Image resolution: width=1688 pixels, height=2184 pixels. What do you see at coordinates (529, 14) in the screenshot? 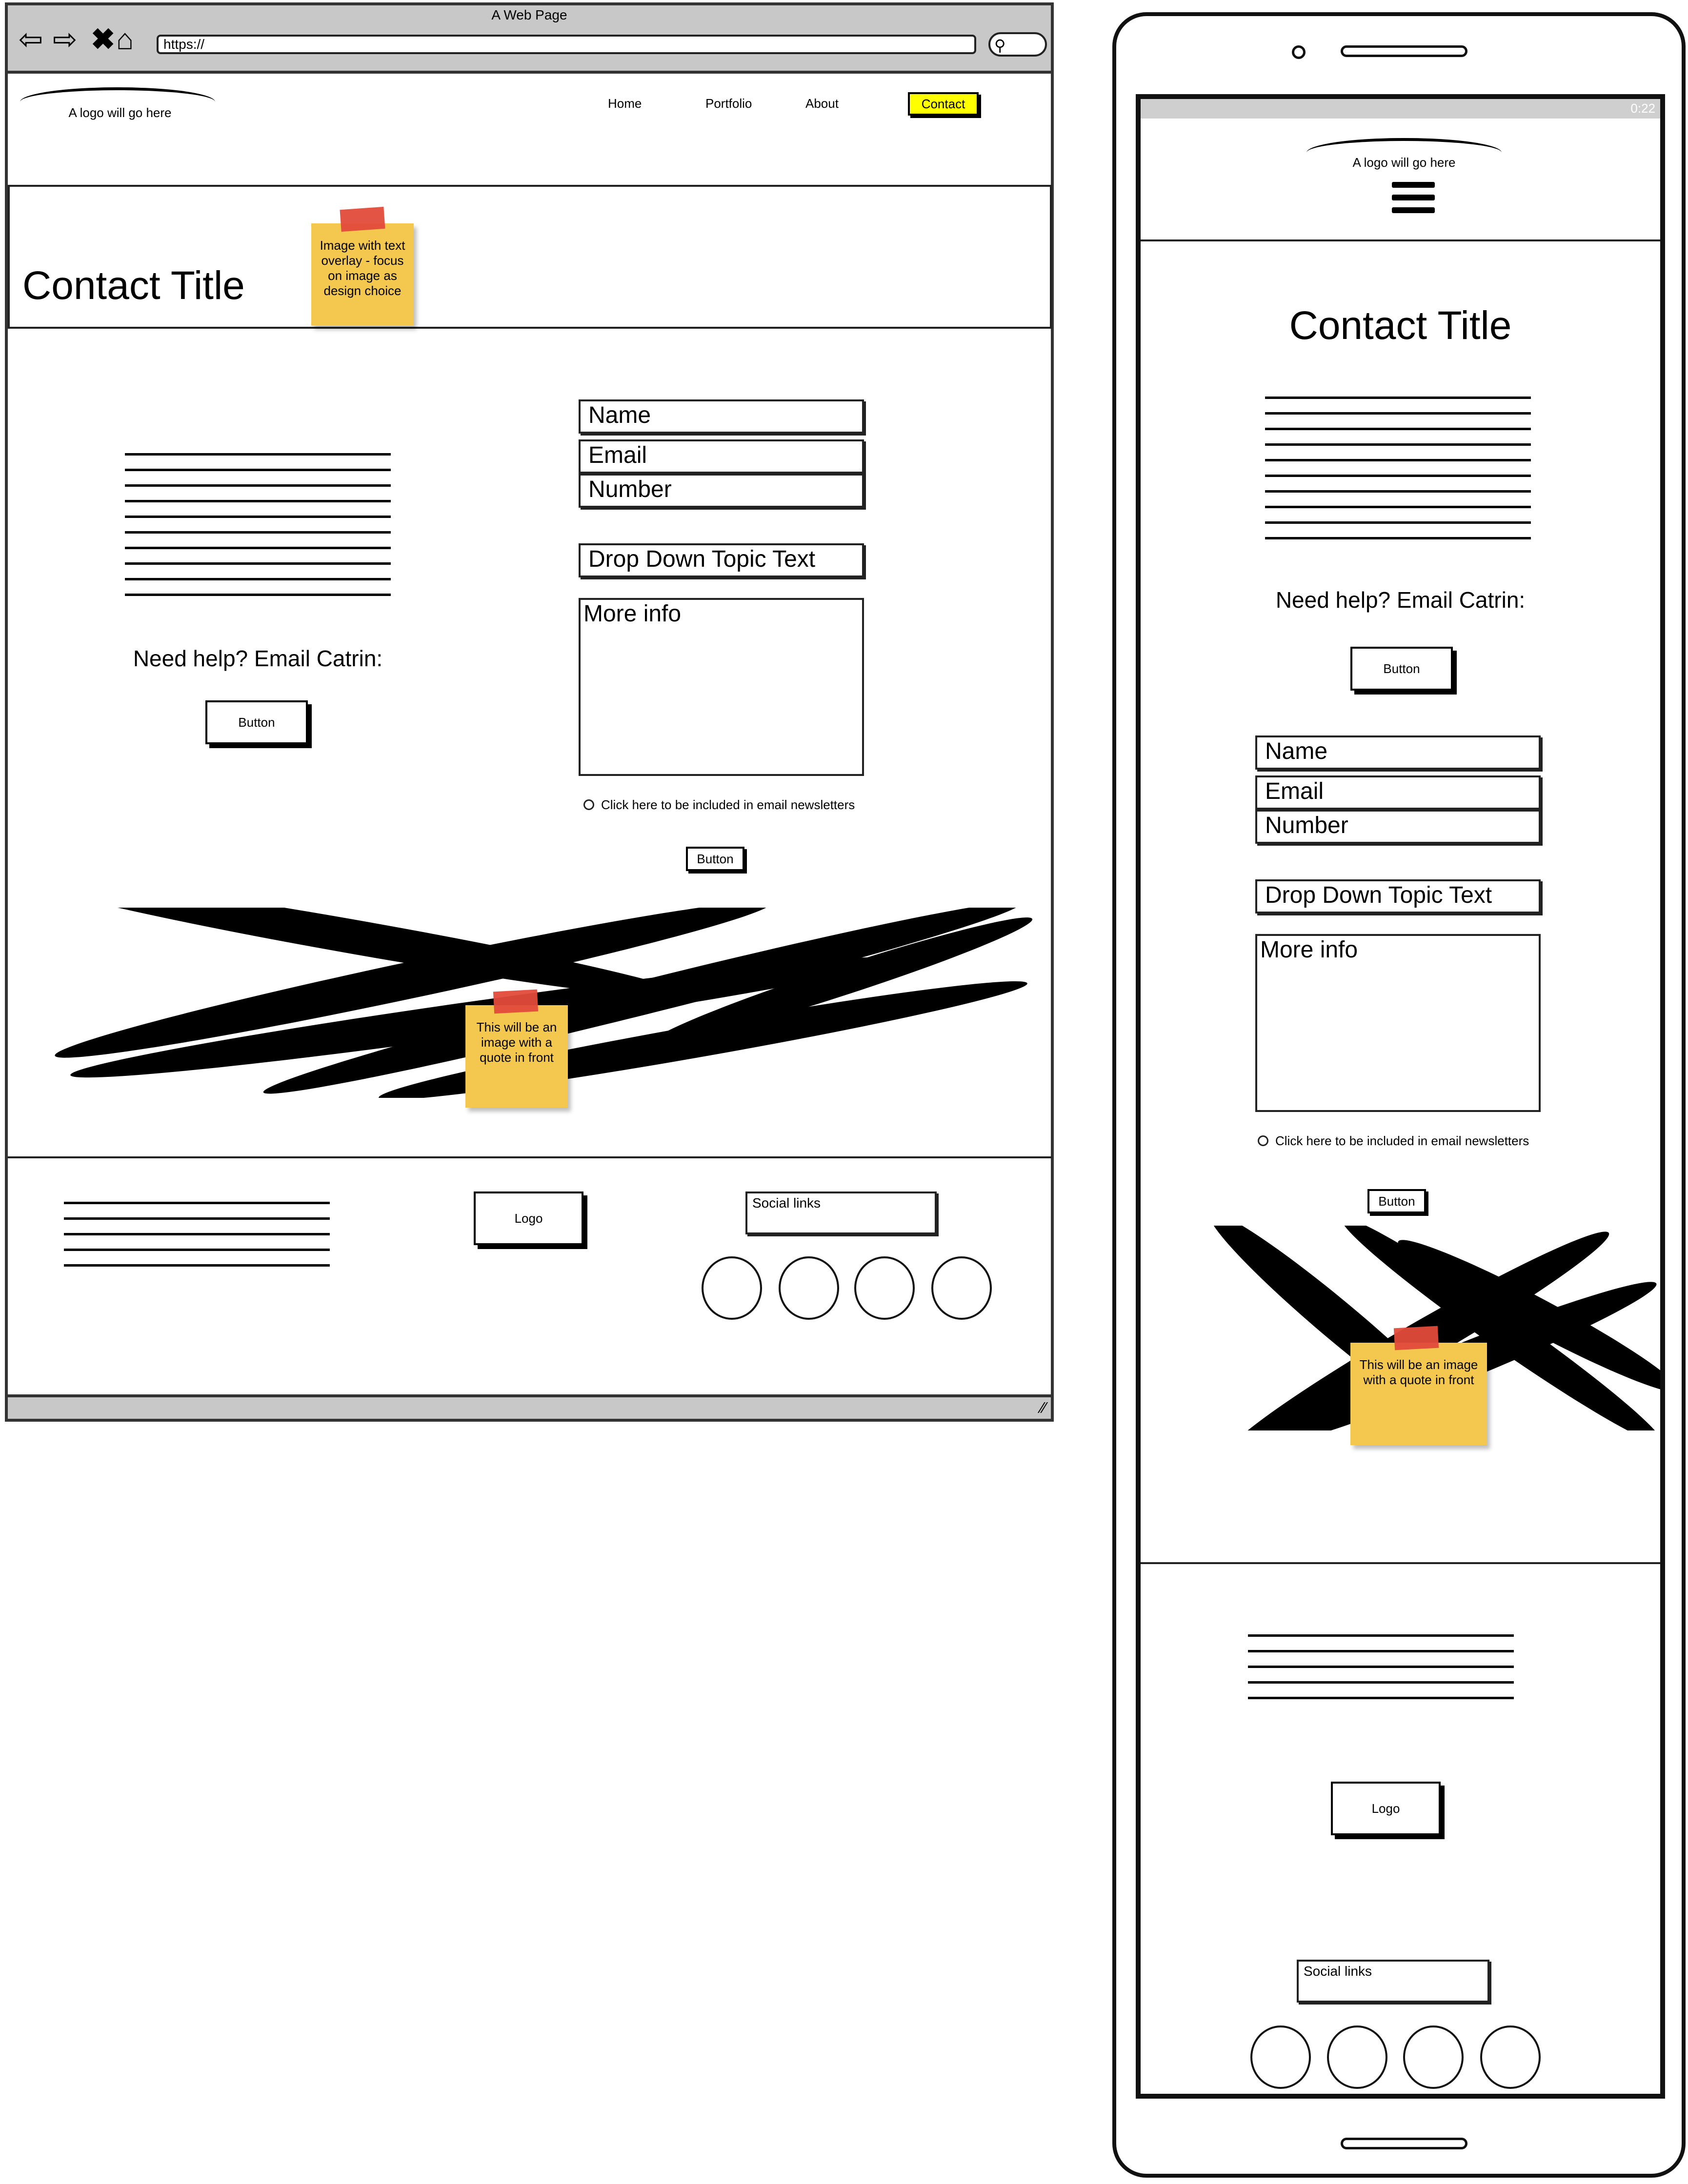
I see `browser-title: A Web Page` at bounding box center [529, 14].